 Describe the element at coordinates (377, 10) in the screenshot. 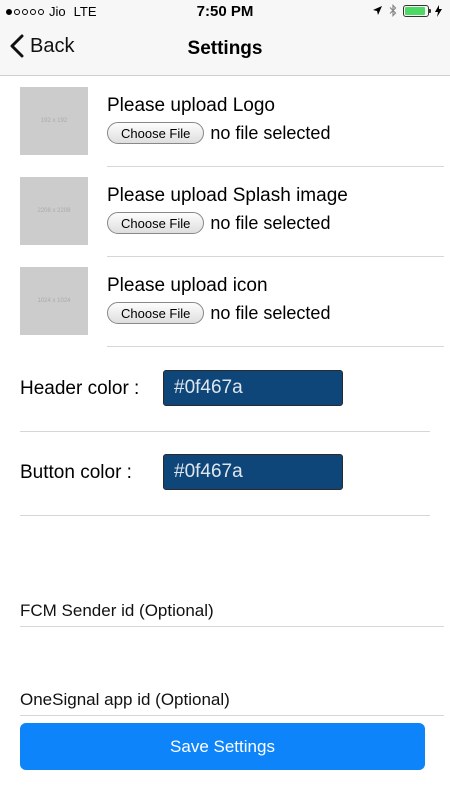

I see `location-arrow-icon` at that location.